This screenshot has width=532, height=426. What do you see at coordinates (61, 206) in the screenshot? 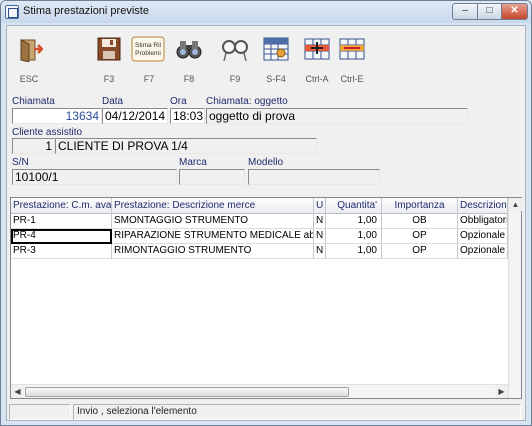
I see `column-header-codice: Prestazione: C.m. avan:` at bounding box center [61, 206].